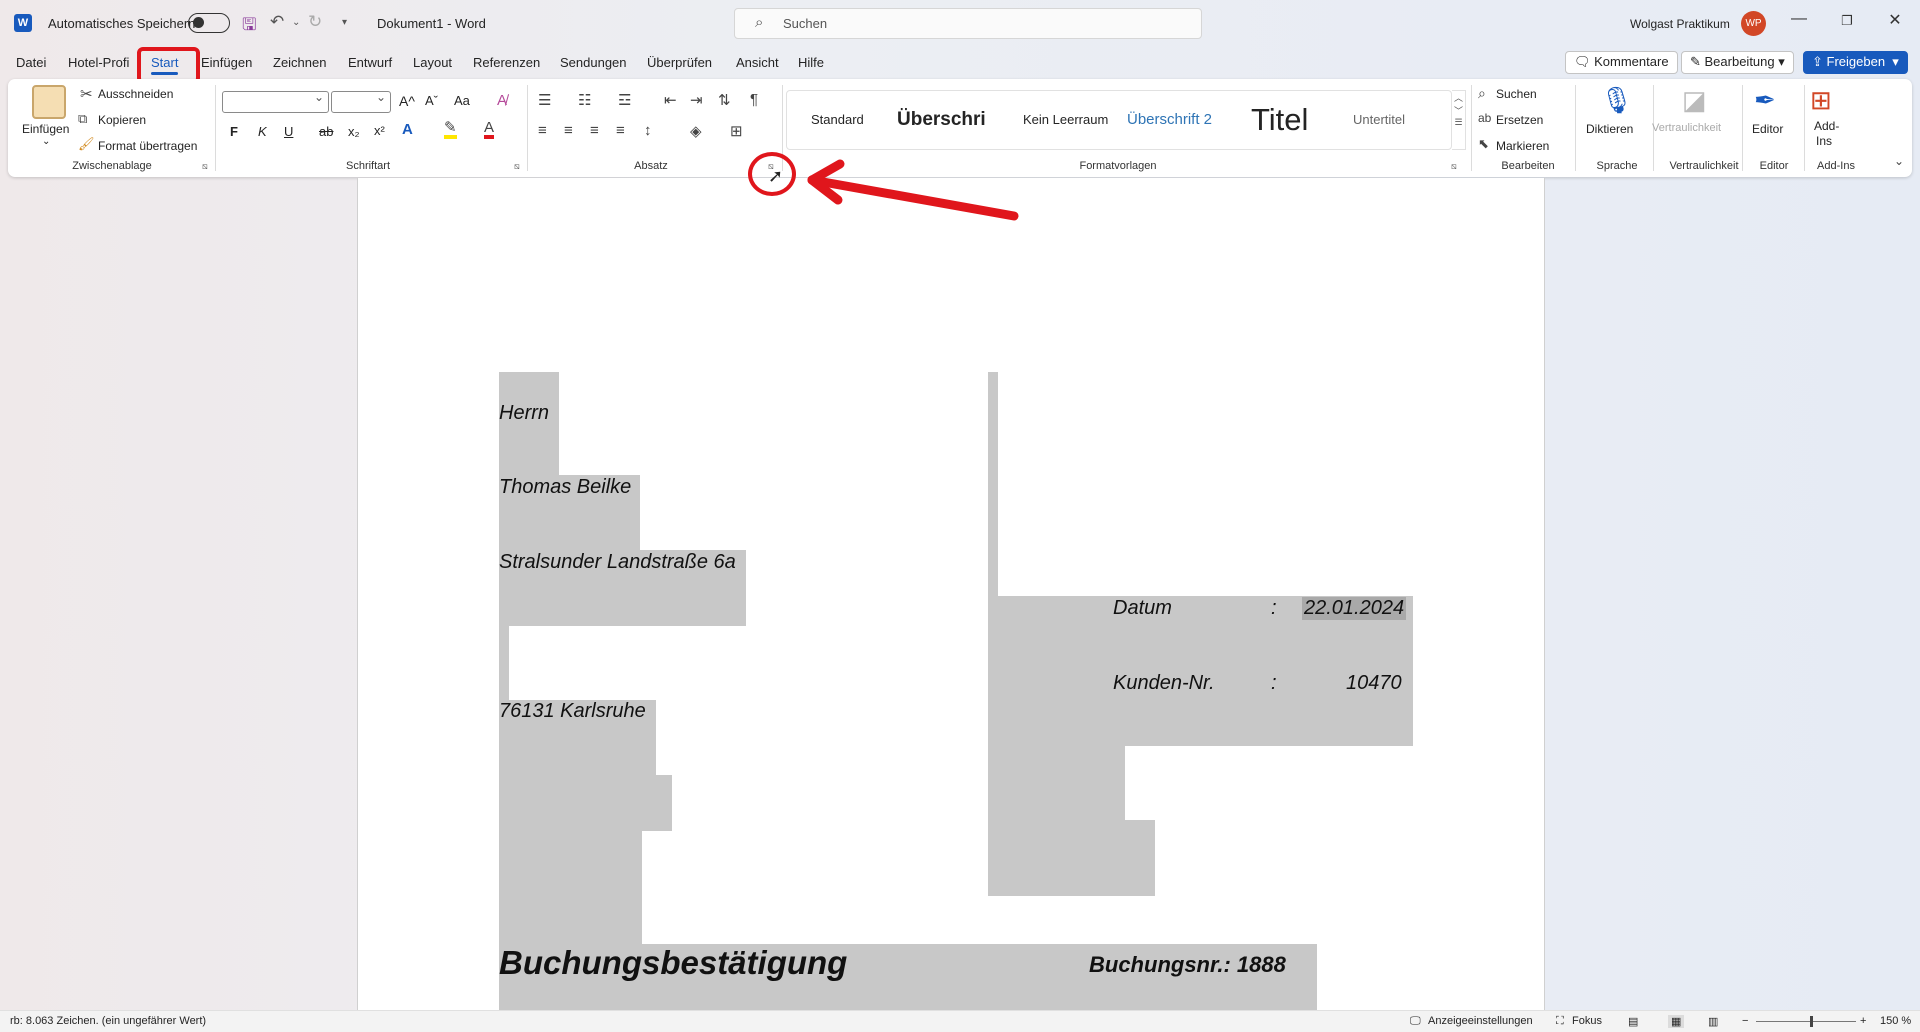 The image size is (1920, 1032). Describe the element at coordinates (1811, 1021) in the screenshot. I see `zoom-slider-thumb` at that location.